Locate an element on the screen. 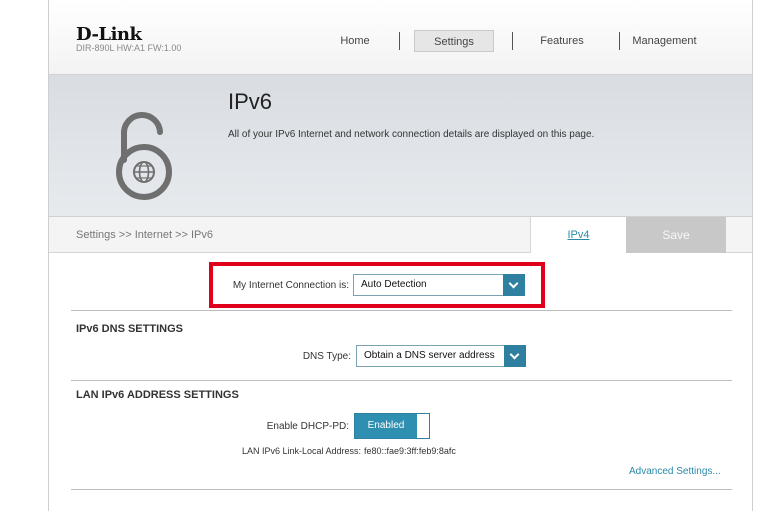  dhcp-pd-toggle-state: Enabled is located at coordinates (386, 426).